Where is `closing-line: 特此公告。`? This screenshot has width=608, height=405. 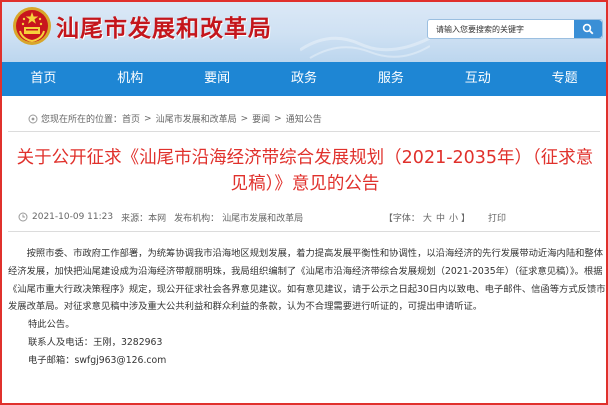
closing-line: 特此公告。 is located at coordinates (51, 325).